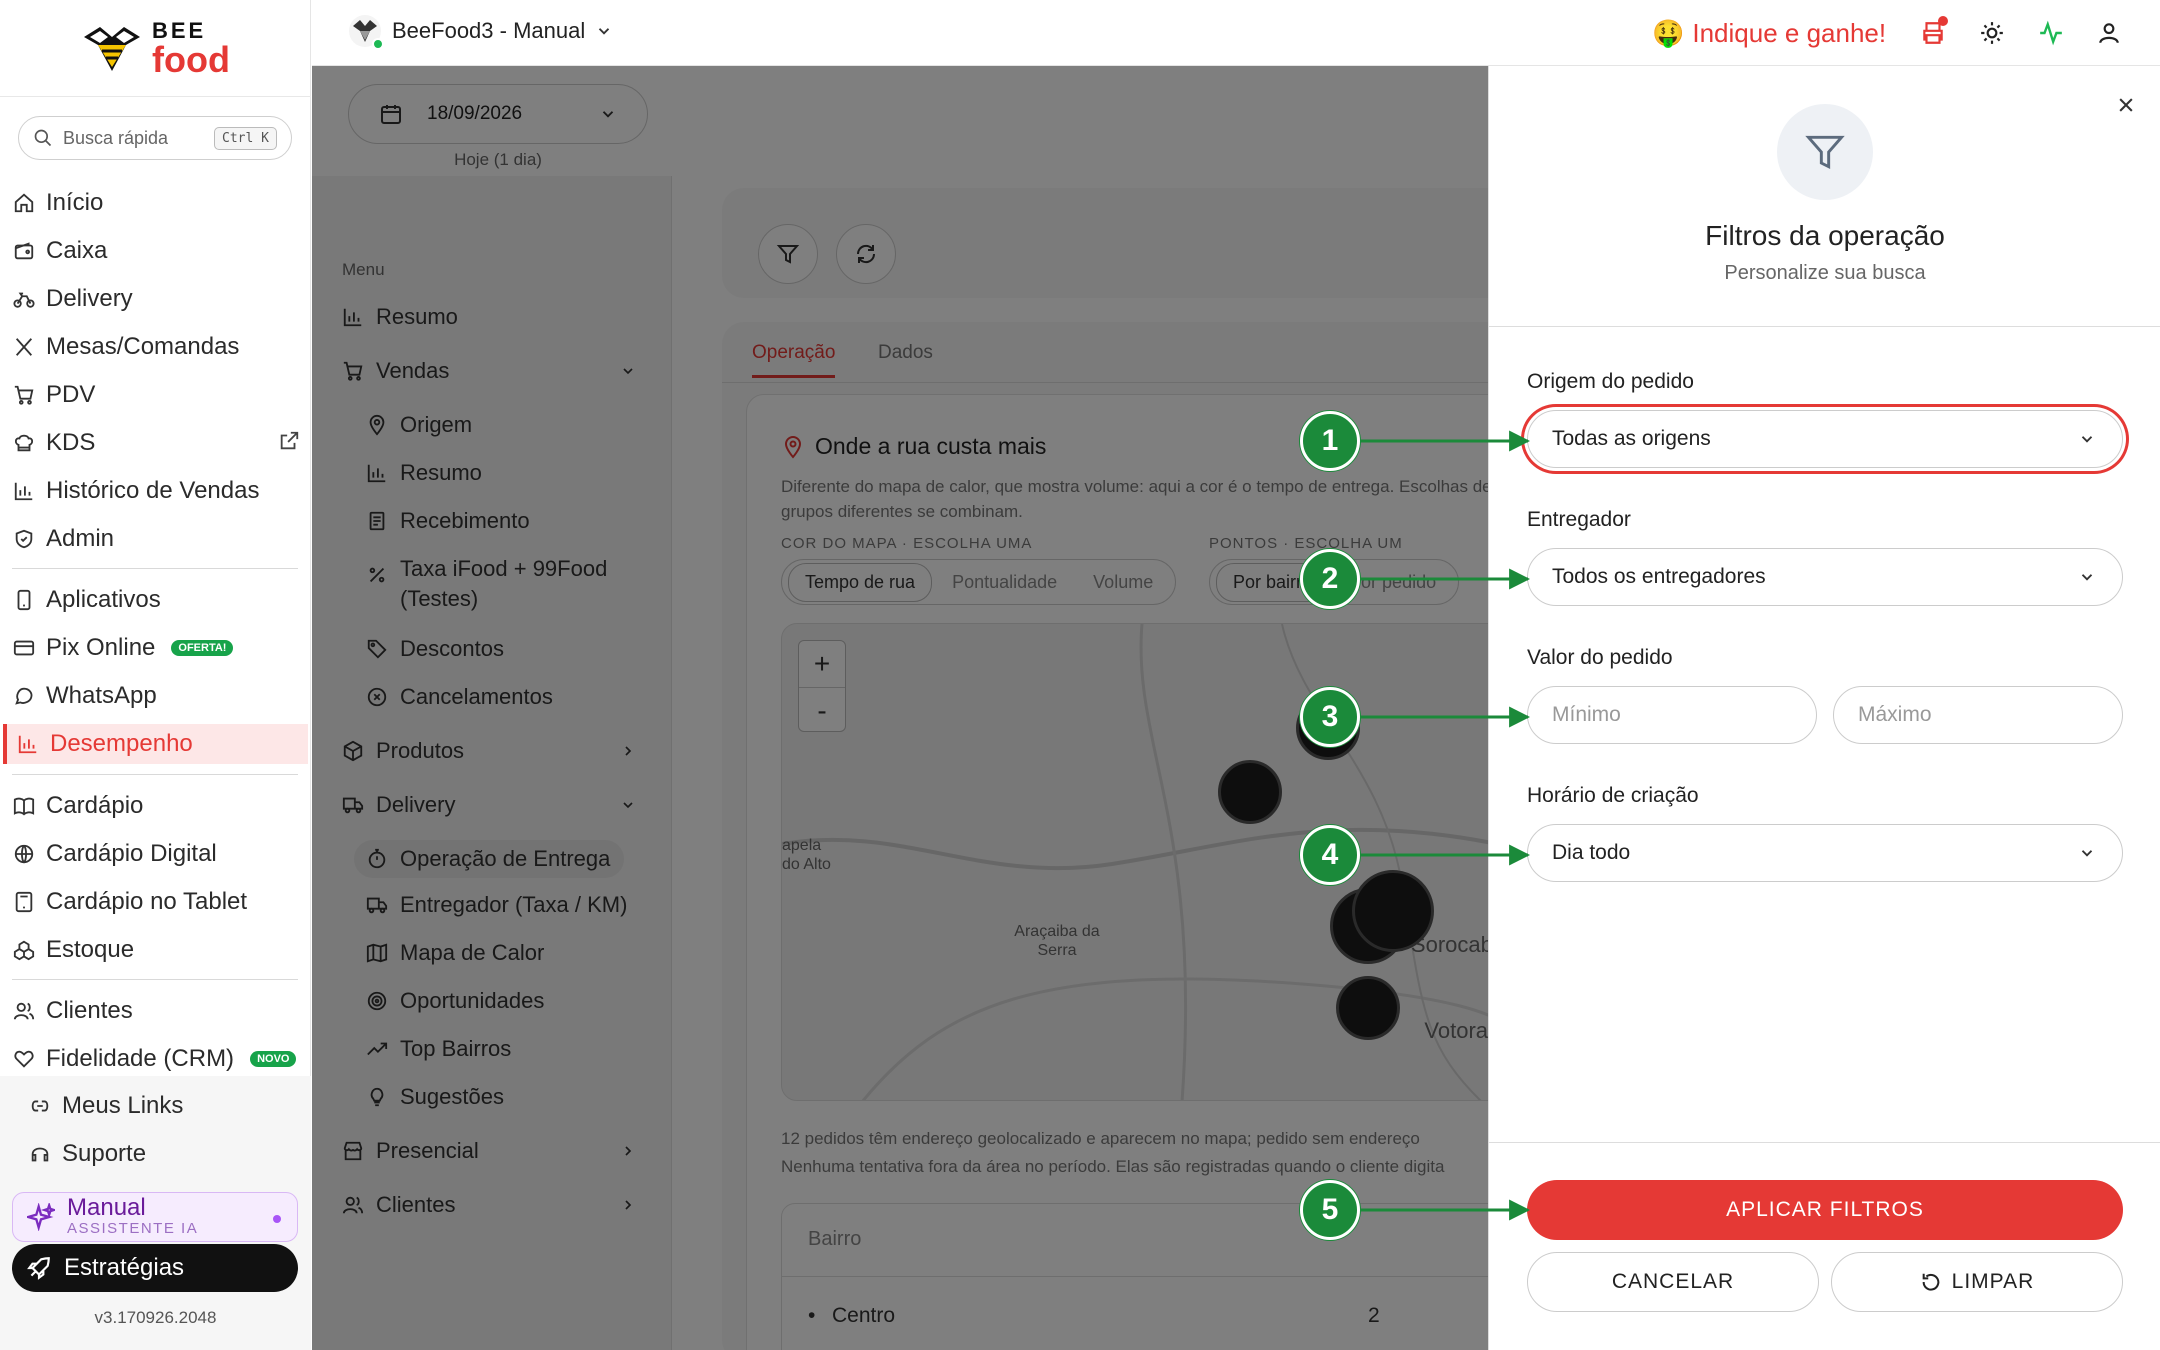 This screenshot has height=1350, width=2160. Describe the element at coordinates (1330, 855) in the screenshot. I see `callout-4: 4` at that location.